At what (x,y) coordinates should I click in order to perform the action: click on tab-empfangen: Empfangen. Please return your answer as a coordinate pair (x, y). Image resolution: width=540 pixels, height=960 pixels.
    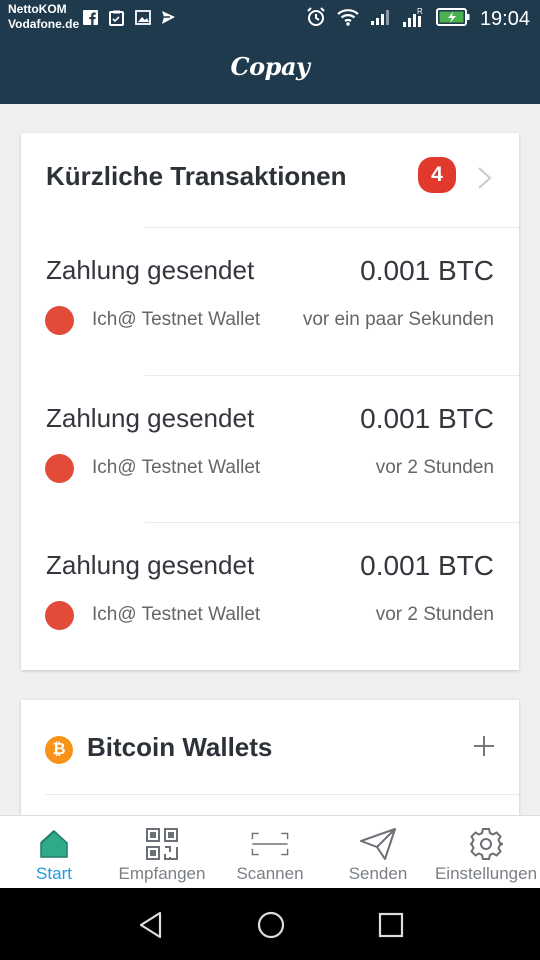
    Looking at the image, I should click on (162, 852).